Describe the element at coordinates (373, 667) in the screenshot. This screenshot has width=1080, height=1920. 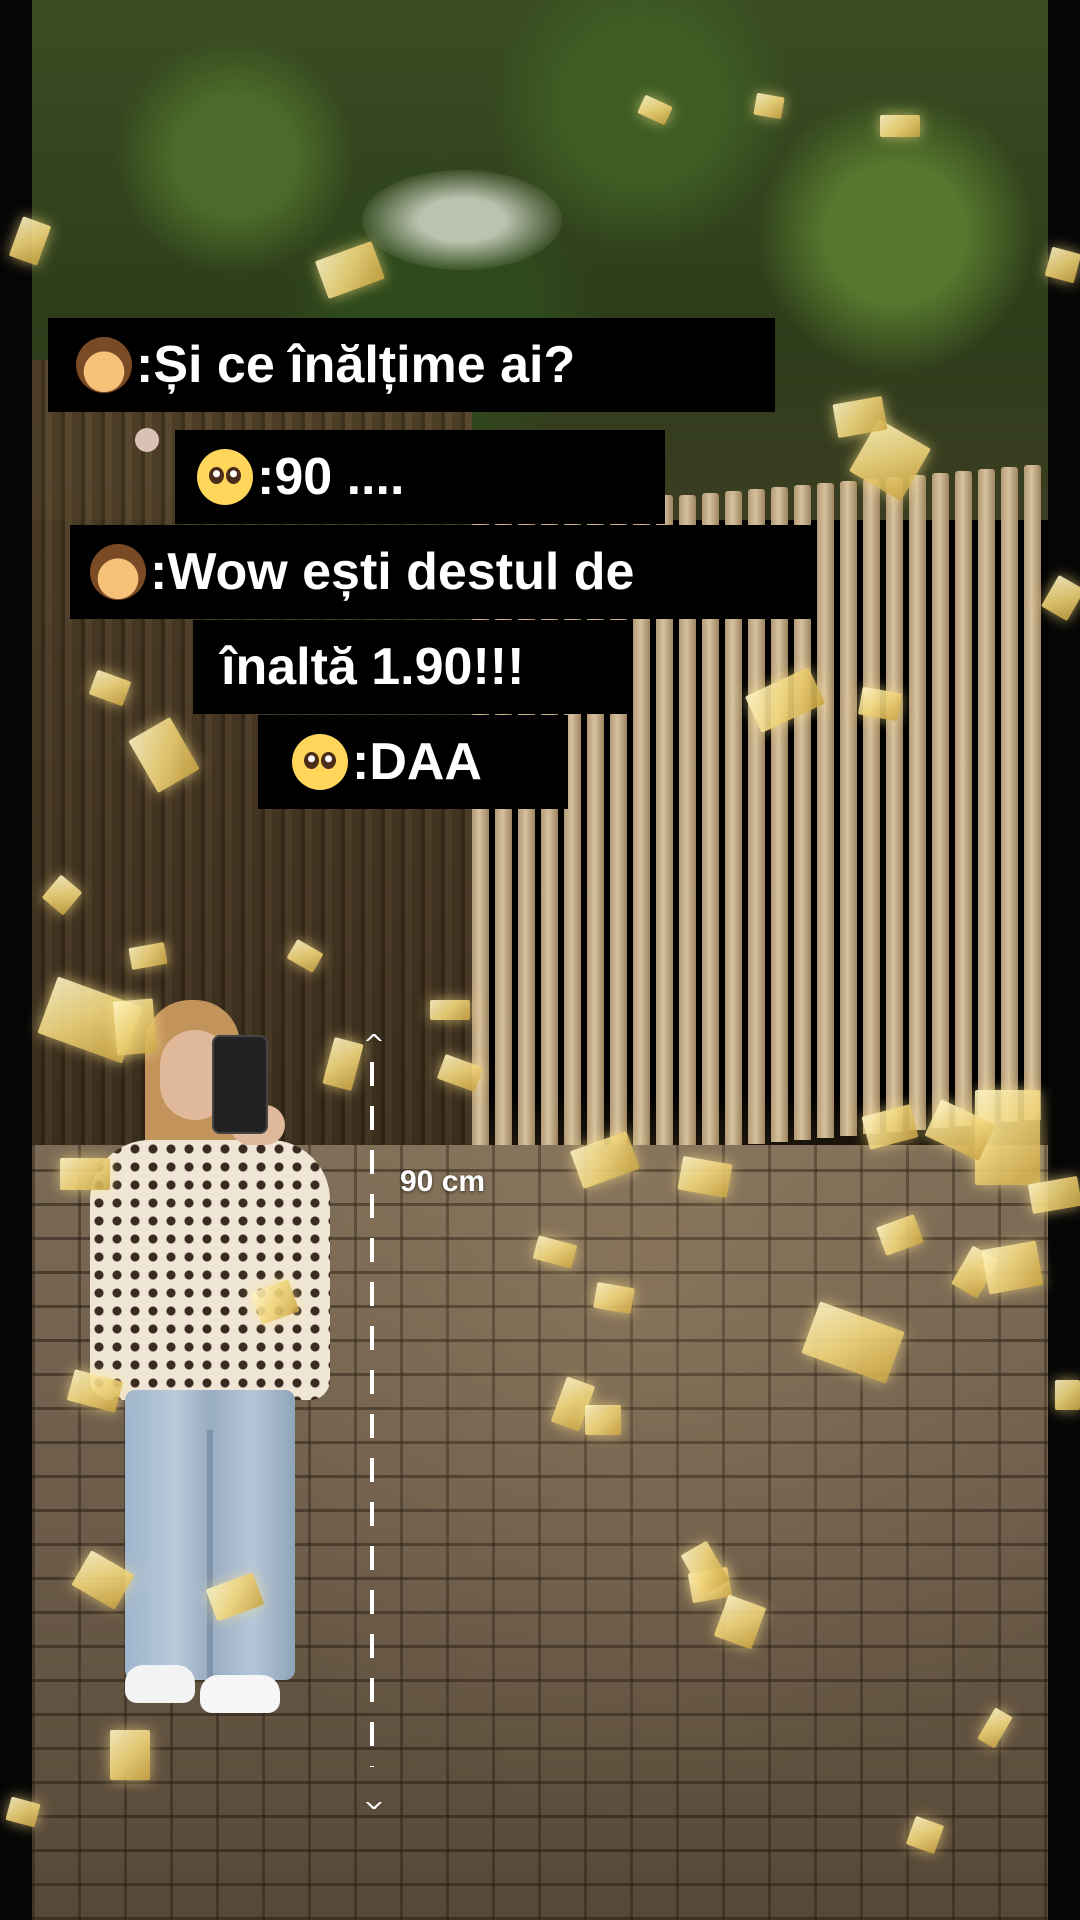
I see `caption-text-4: înaltă 1.90!!!` at that location.